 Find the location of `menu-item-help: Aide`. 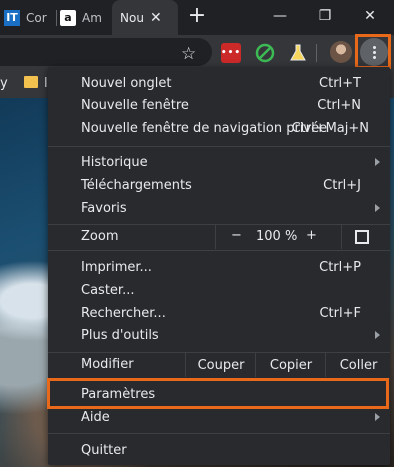

menu-item-help: Aide is located at coordinates (219, 417).